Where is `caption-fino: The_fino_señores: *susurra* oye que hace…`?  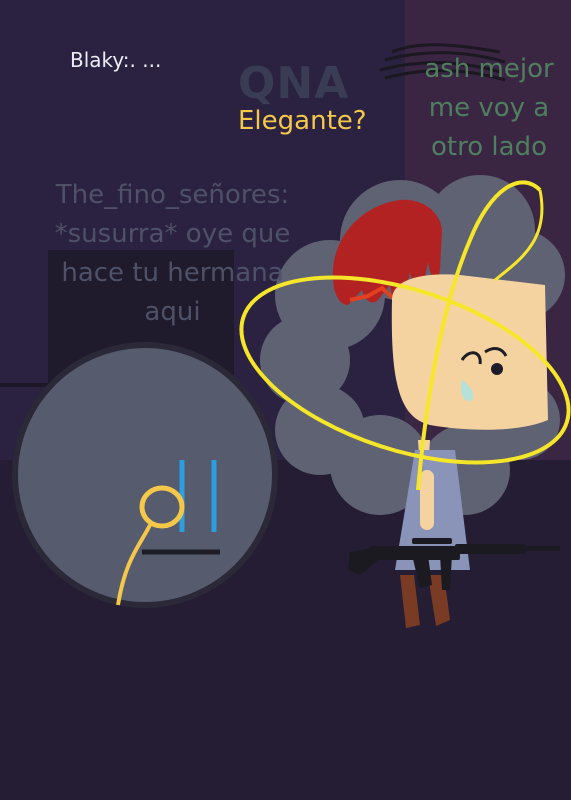
caption-fino: The_fino_señores: *susurra* oye que hace… is located at coordinates (172, 253).